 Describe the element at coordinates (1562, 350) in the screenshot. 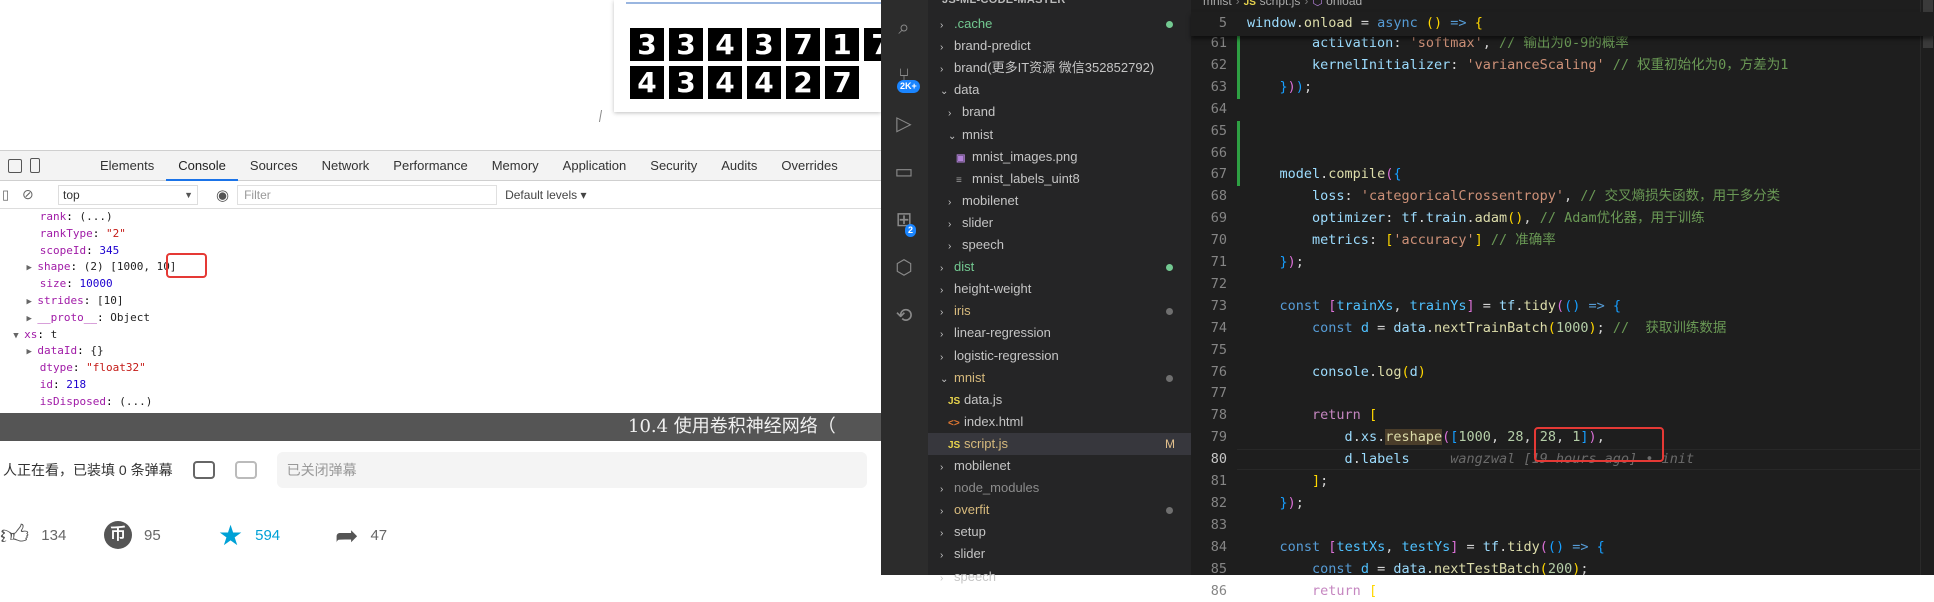

I see `code-line: 75` at that location.